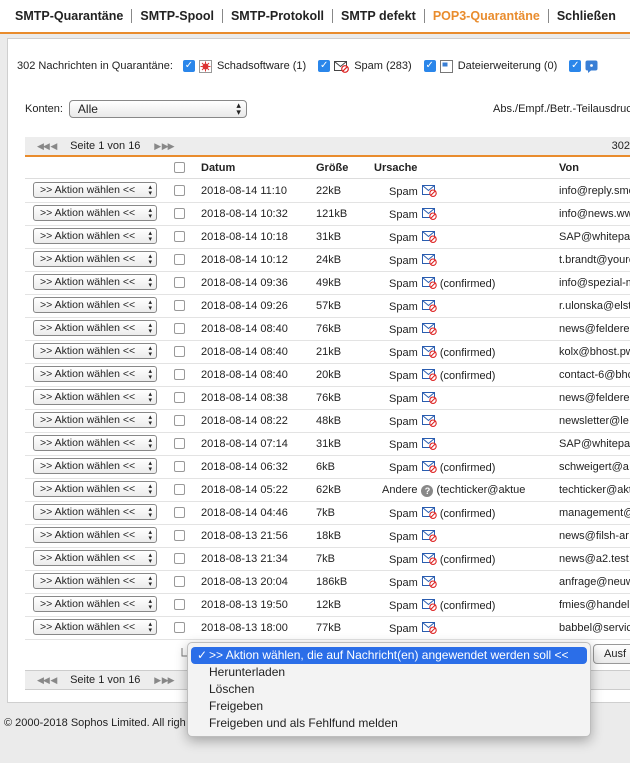 The width and height of the screenshot is (630, 763). What do you see at coordinates (332, 168) in the screenshot?
I see `header-size: Größe` at bounding box center [332, 168].